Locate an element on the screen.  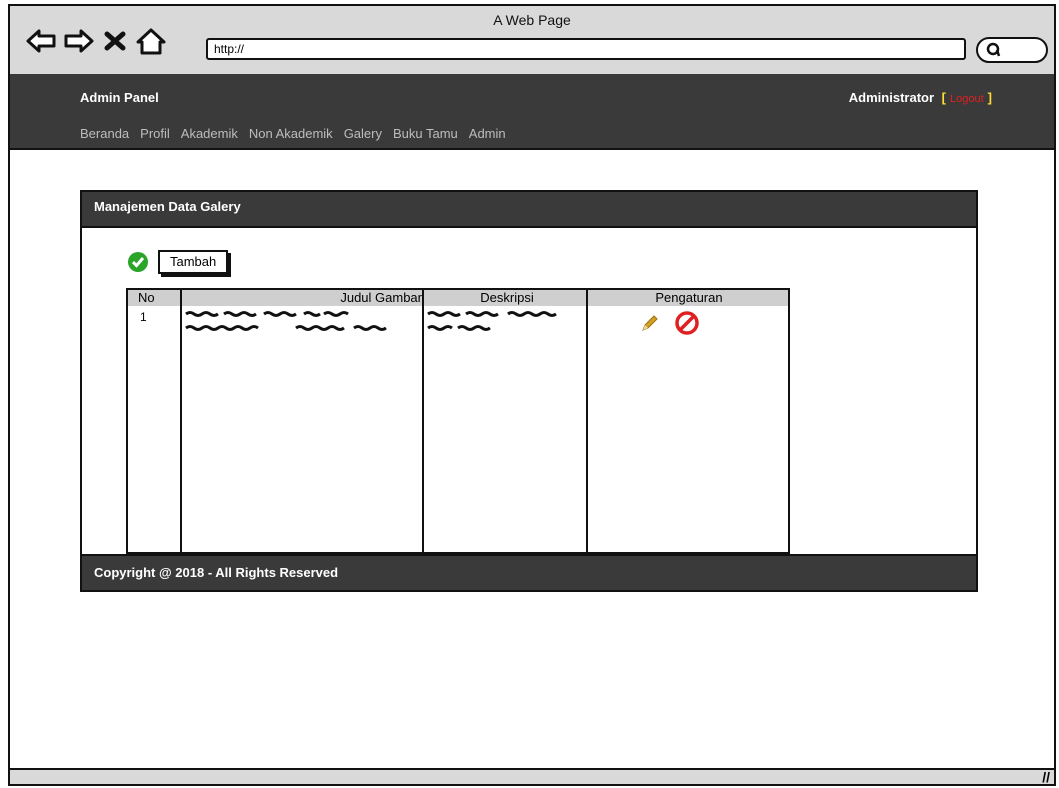
search-icon is located at coordinates (993, 49).